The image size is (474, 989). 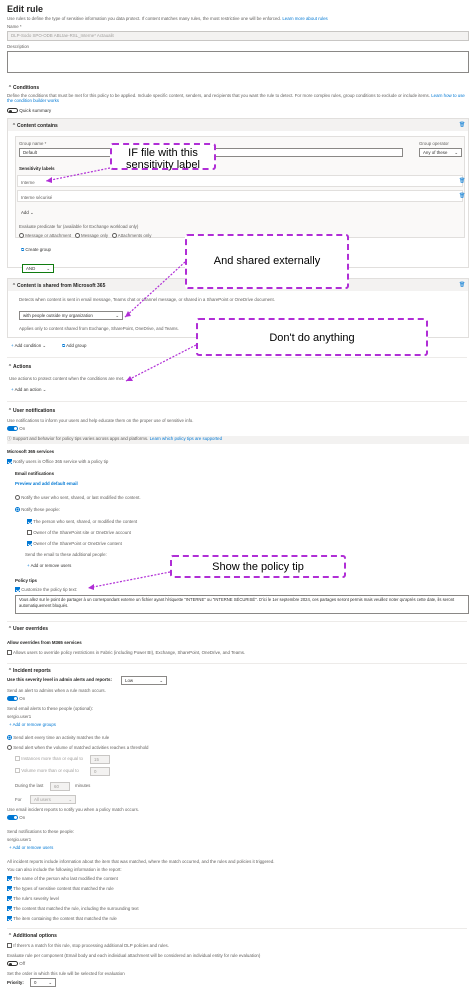 I want to click on callout-sensitivity-label: IF file with this sensitivity label, so click(x=163, y=157).